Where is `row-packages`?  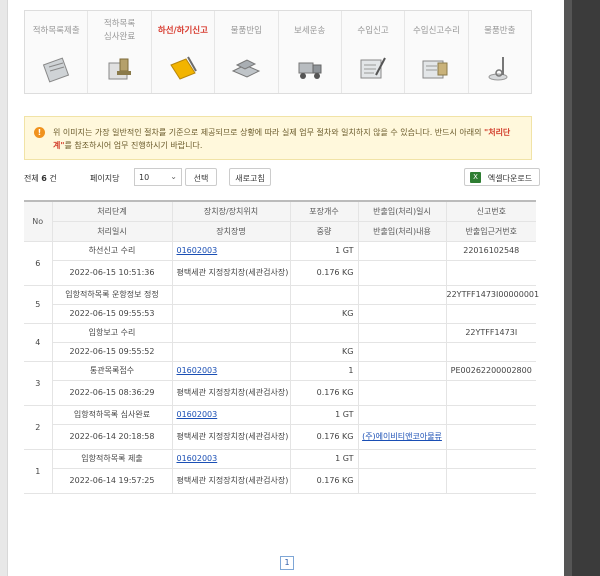 row-packages is located at coordinates (324, 333).